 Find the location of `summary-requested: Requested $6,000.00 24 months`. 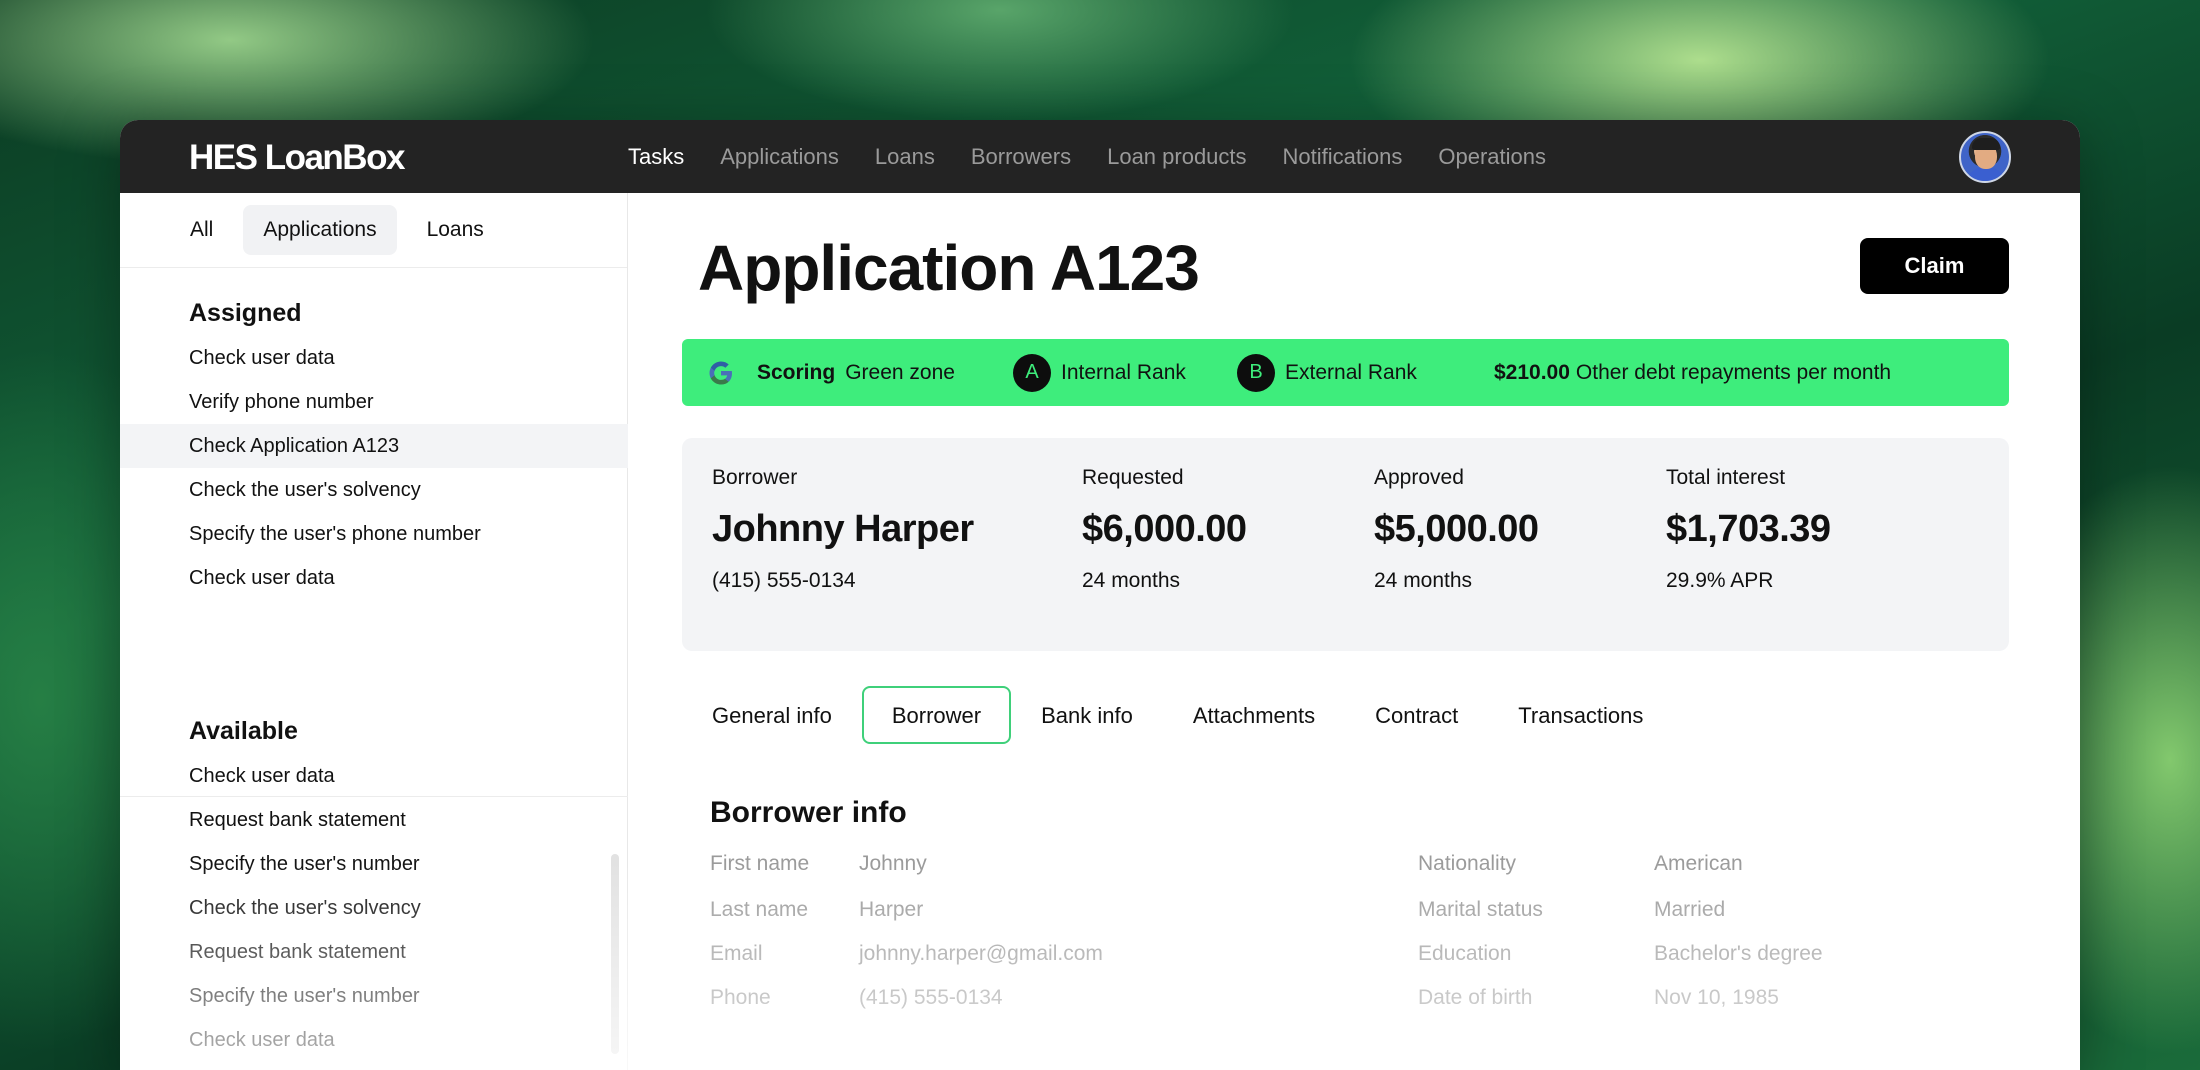

summary-requested: Requested $6,000.00 24 months is located at coordinates (1164, 529).